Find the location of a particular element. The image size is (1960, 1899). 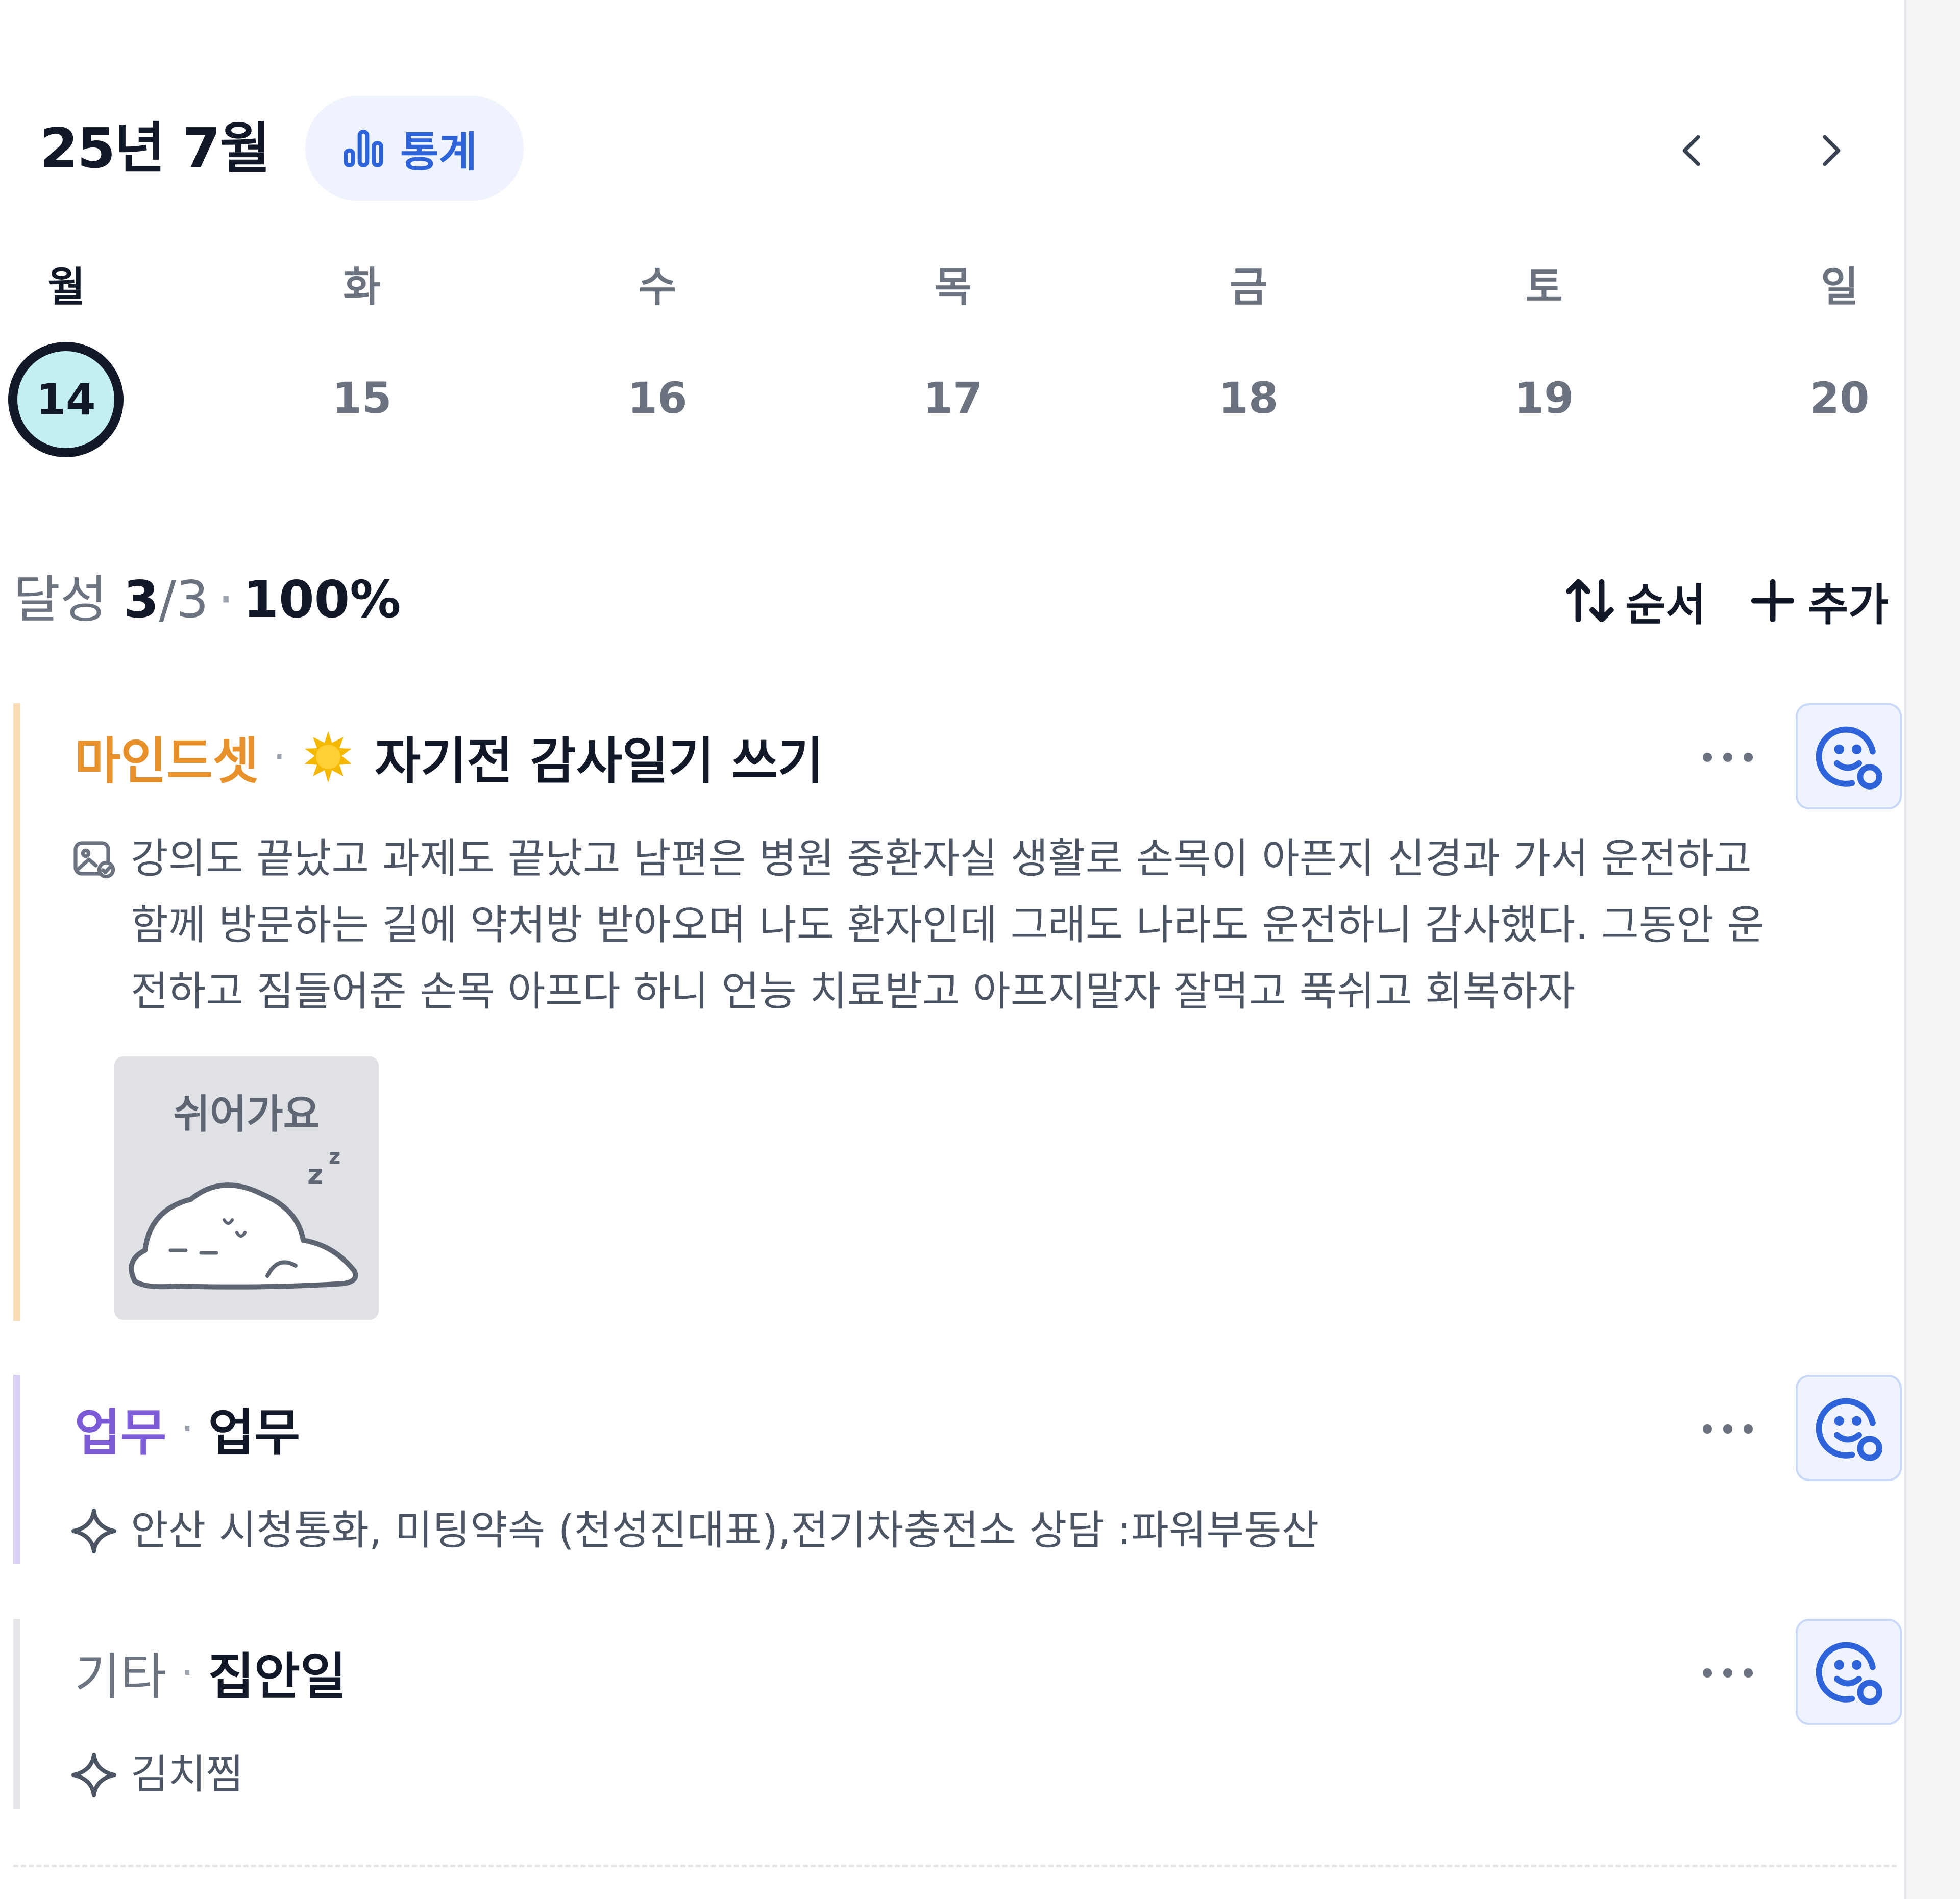

task-note-text: 김치찜 is located at coordinates (187, 1774).